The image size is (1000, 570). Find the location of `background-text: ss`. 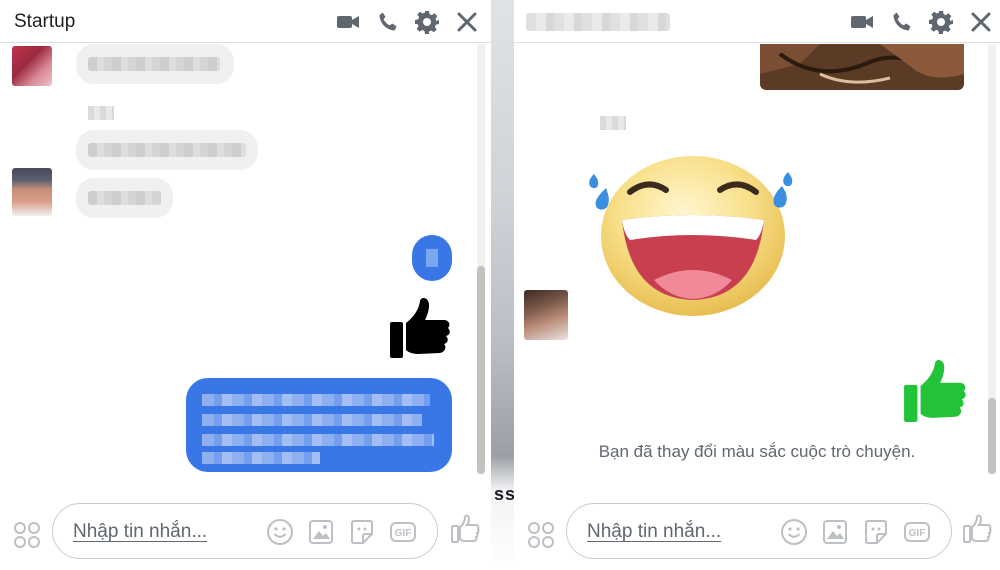

background-text: ss is located at coordinates (505, 494).